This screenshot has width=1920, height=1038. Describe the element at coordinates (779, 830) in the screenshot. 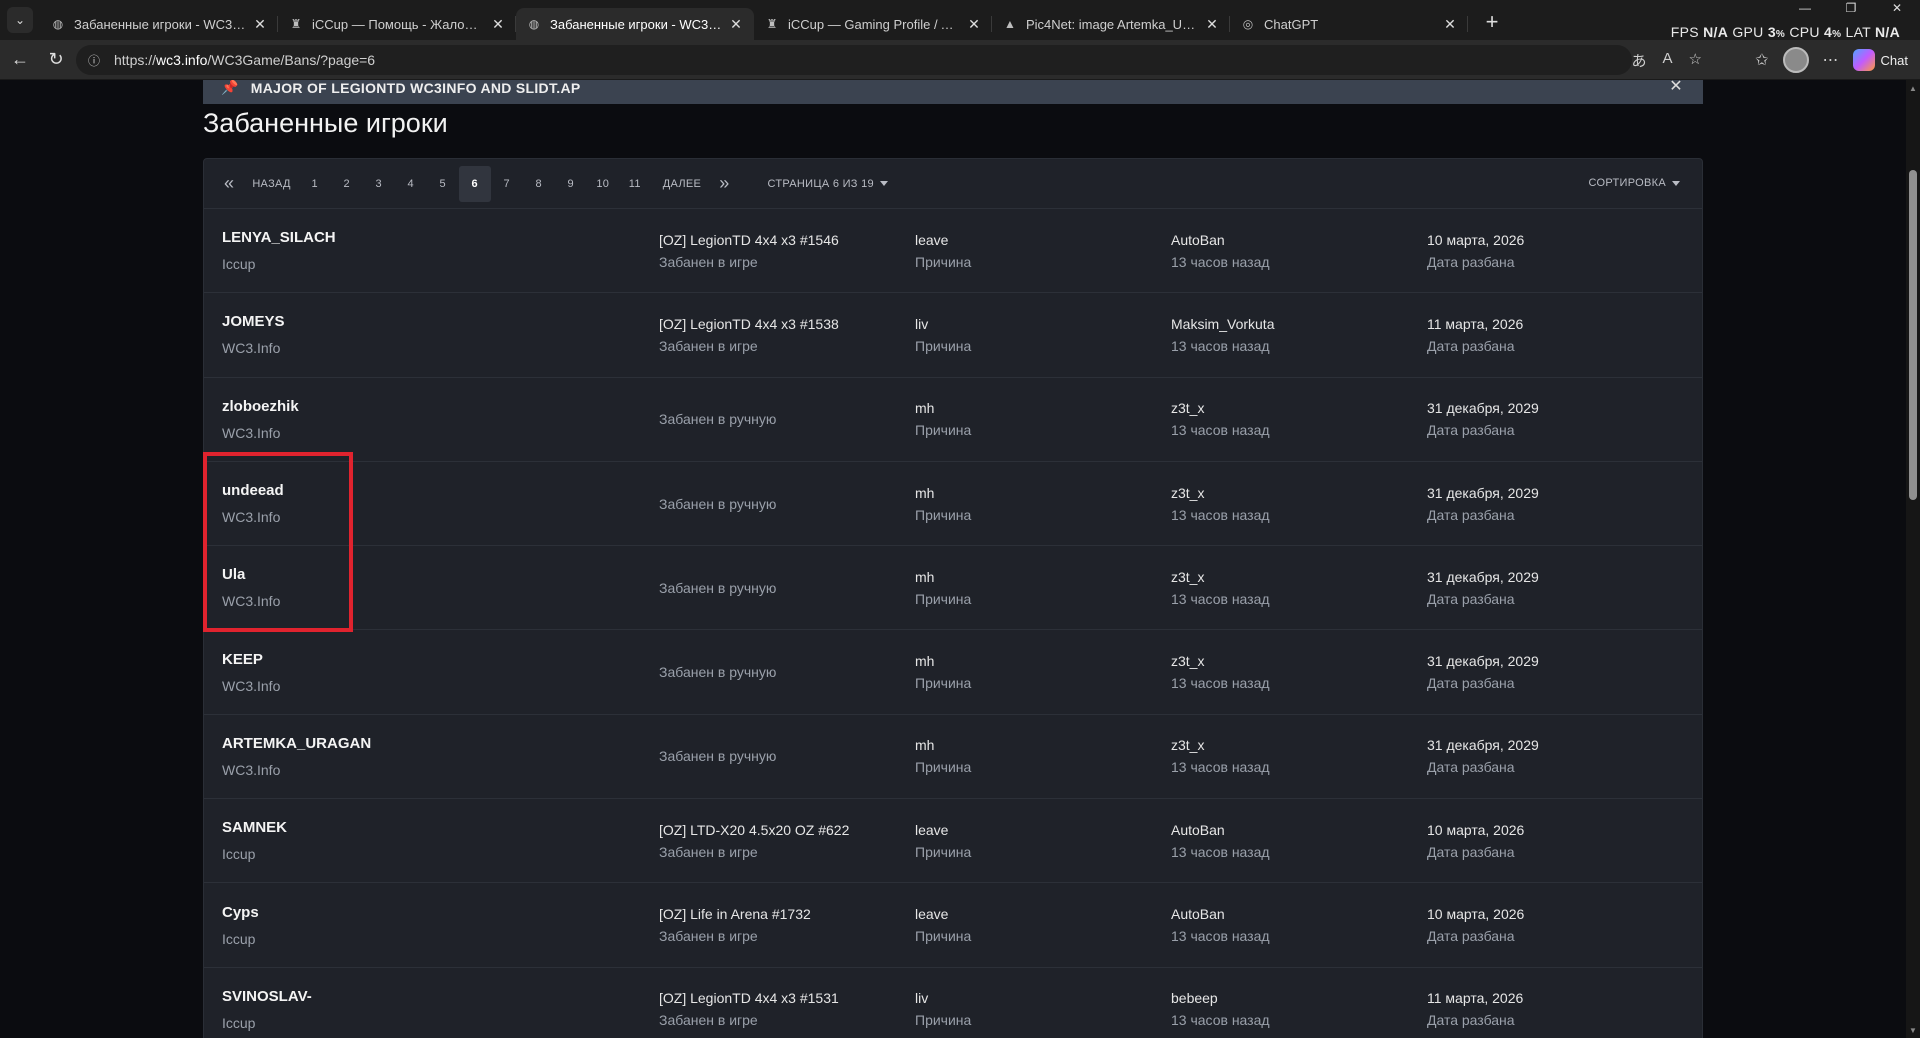

I see `game-link: [OZ] LTD-X20 4.5x20 OZ #622` at that location.